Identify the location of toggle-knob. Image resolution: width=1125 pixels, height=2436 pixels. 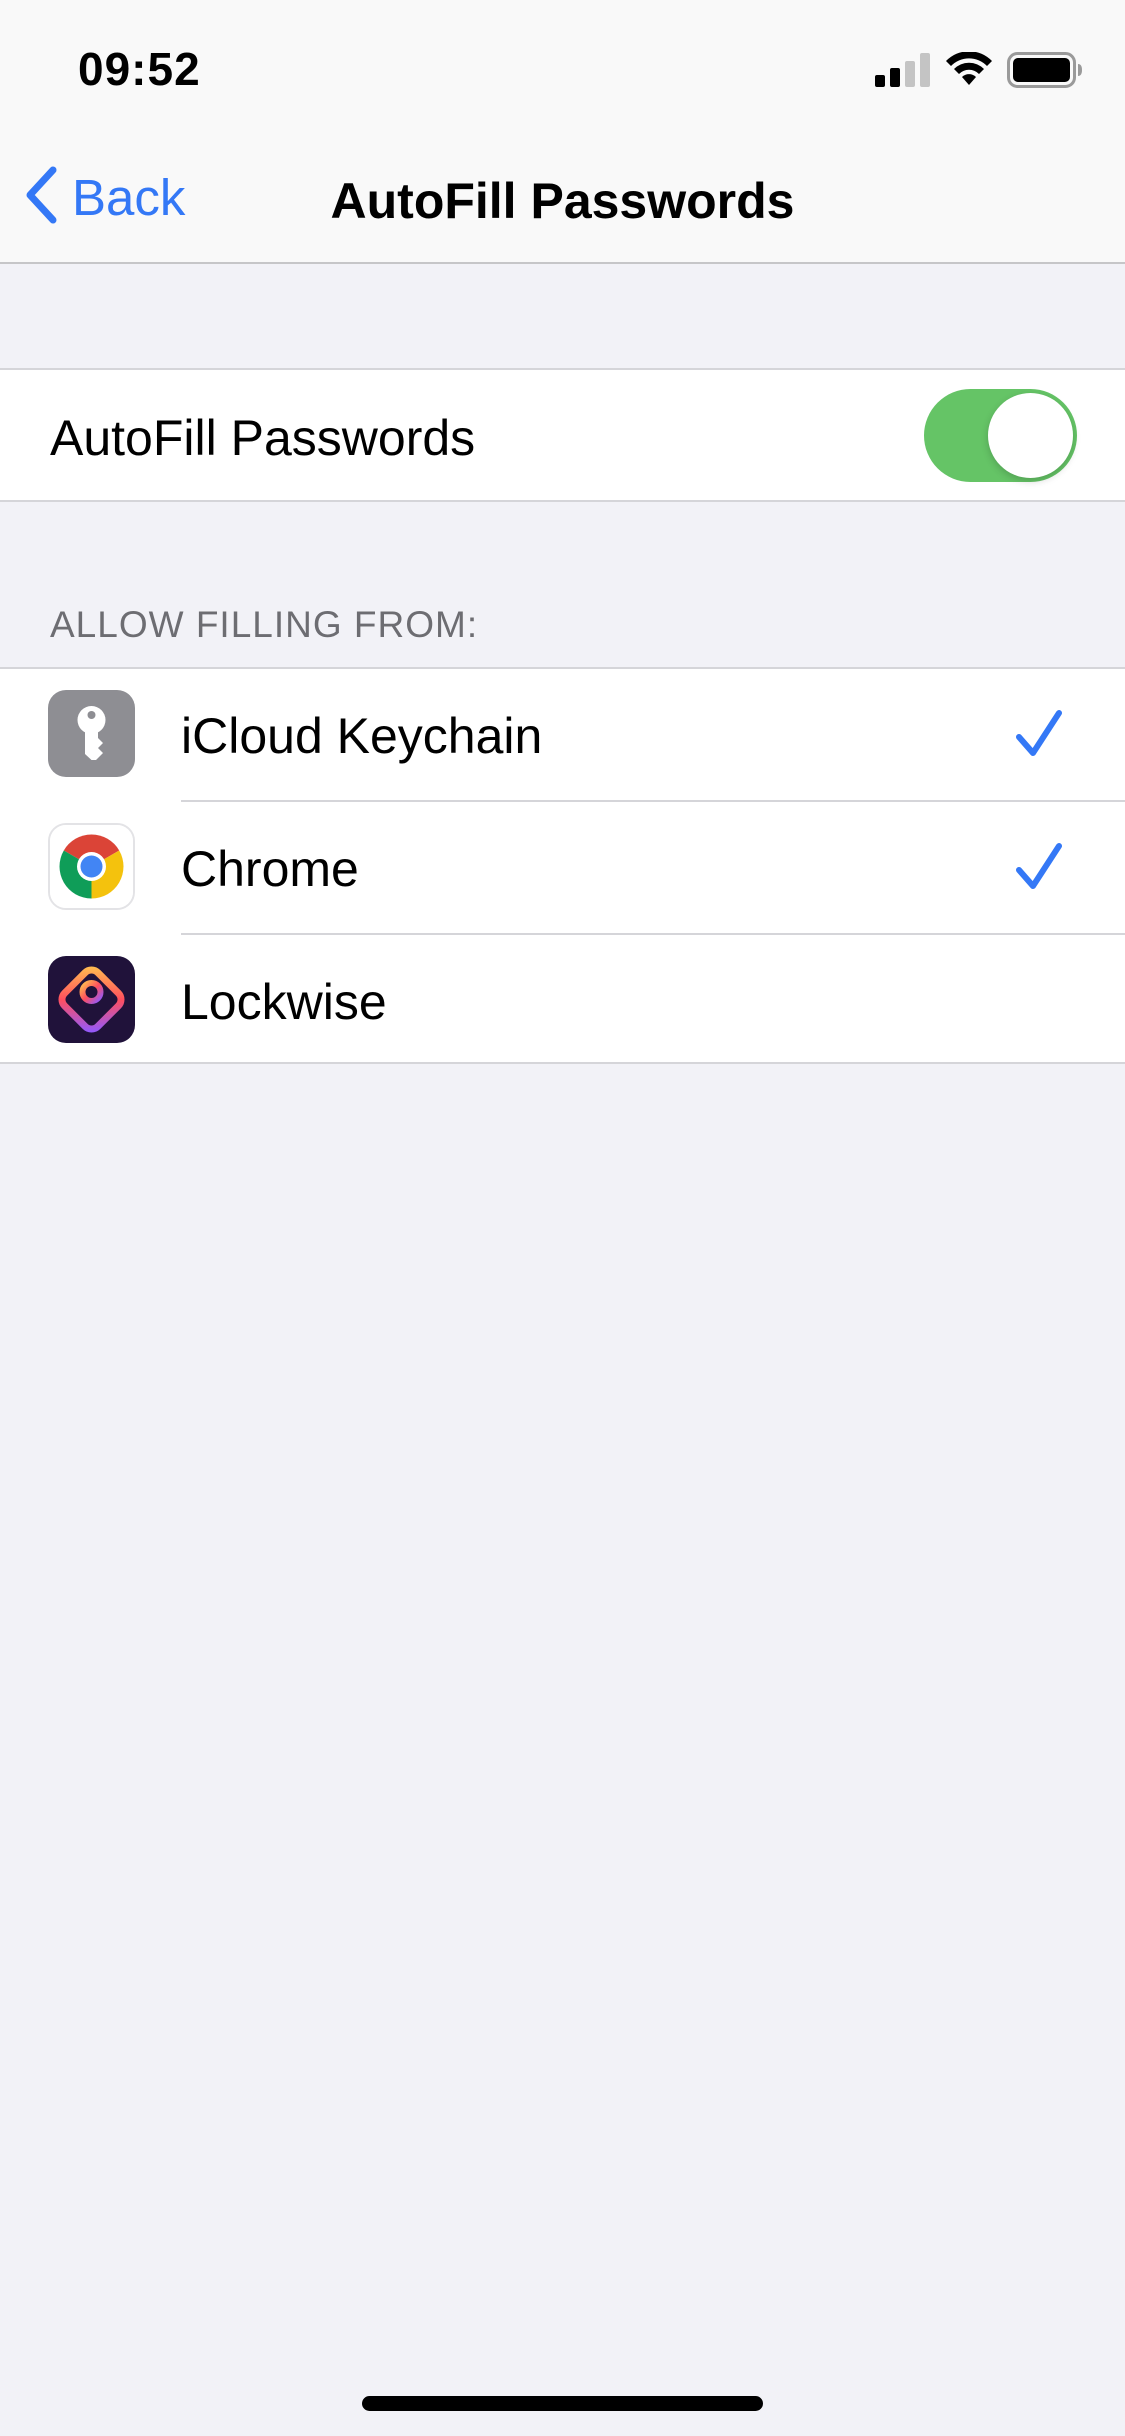
(1030, 435).